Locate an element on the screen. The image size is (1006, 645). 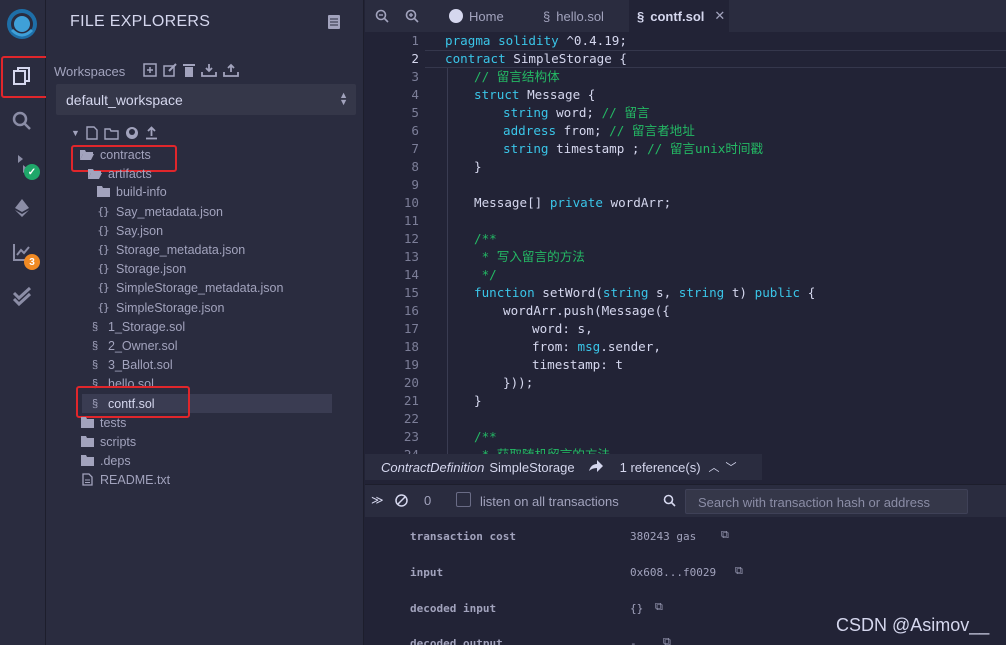
folder-label: scripts is located at coordinates (118, 441).